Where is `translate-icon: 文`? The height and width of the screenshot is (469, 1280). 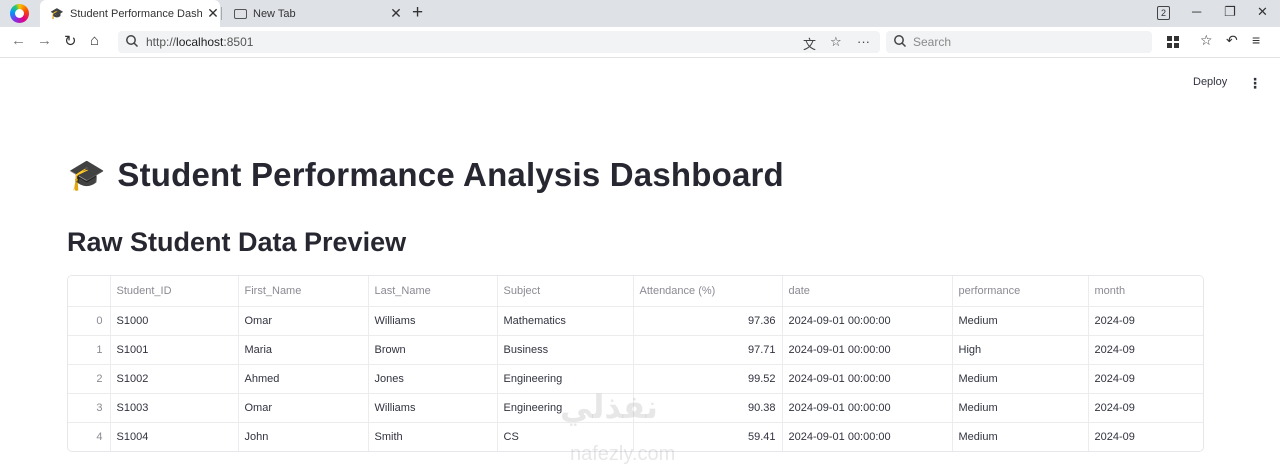
translate-icon: 文 is located at coordinates (809, 43).